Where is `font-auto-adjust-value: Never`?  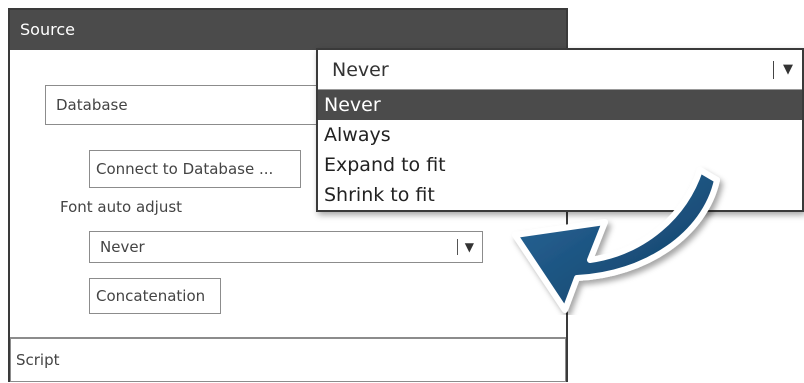
font-auto-adjust-value: Never is located at coordinates (122, 247).